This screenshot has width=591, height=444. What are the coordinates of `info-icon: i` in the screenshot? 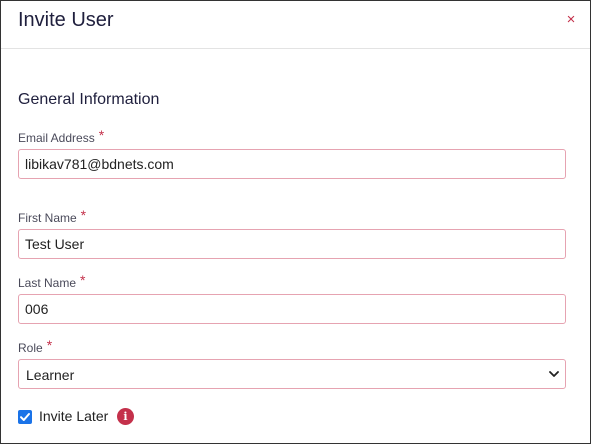 It's located at (125, 416).